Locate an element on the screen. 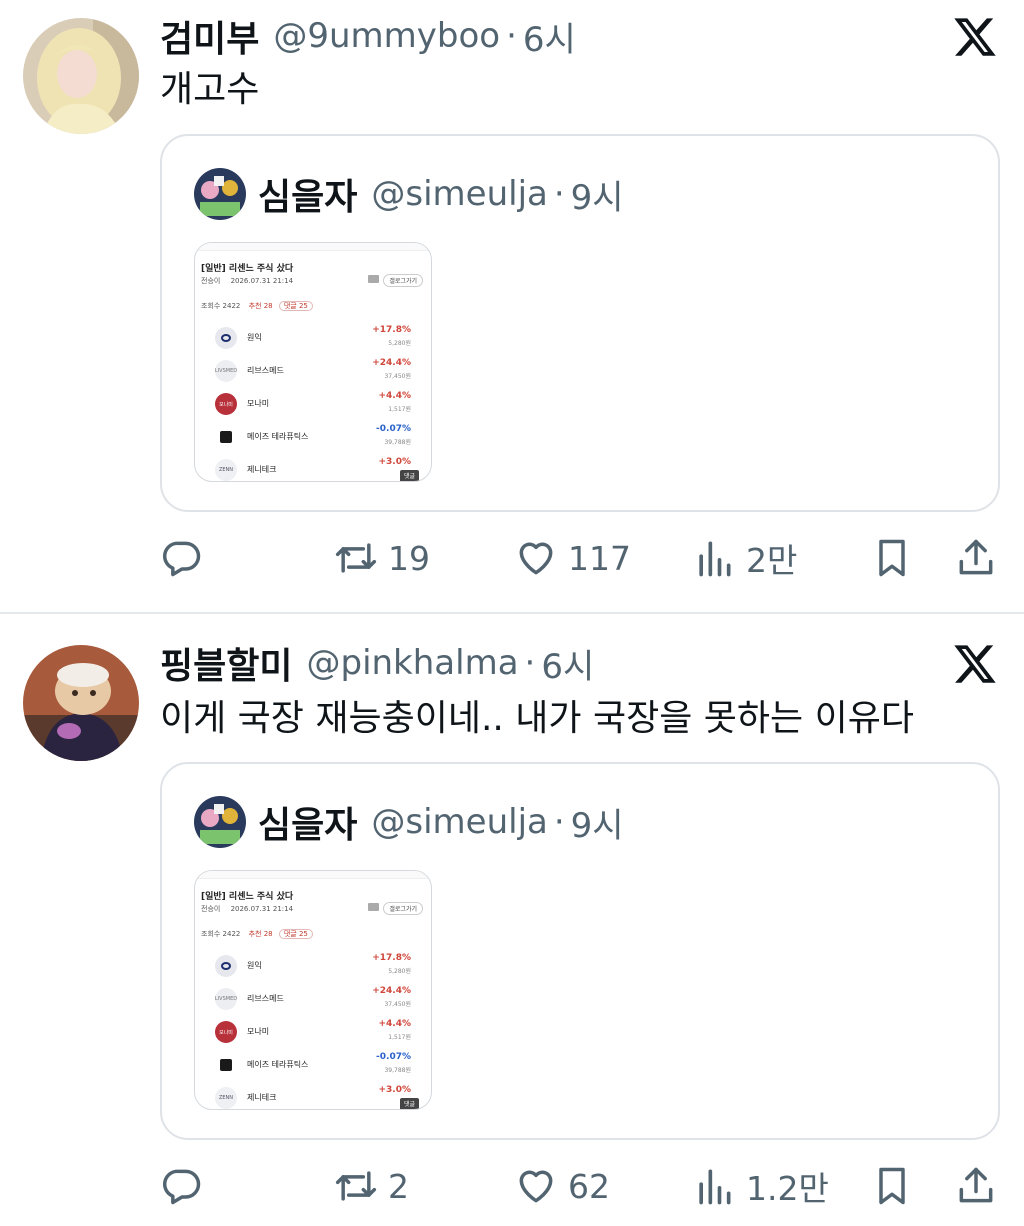  retweet-button: 19 is located at coordinates (382, 558).